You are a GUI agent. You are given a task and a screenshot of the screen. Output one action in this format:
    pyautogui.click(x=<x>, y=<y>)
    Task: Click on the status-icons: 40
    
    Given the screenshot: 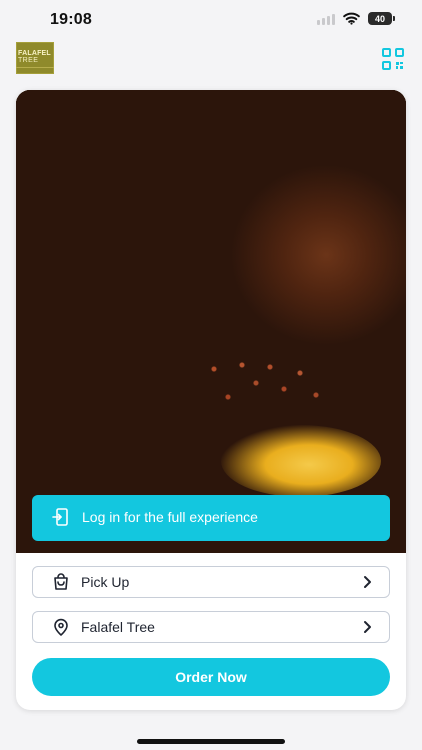 What is the action you would take?
    pyautogui.click(x=356, y=18)
    